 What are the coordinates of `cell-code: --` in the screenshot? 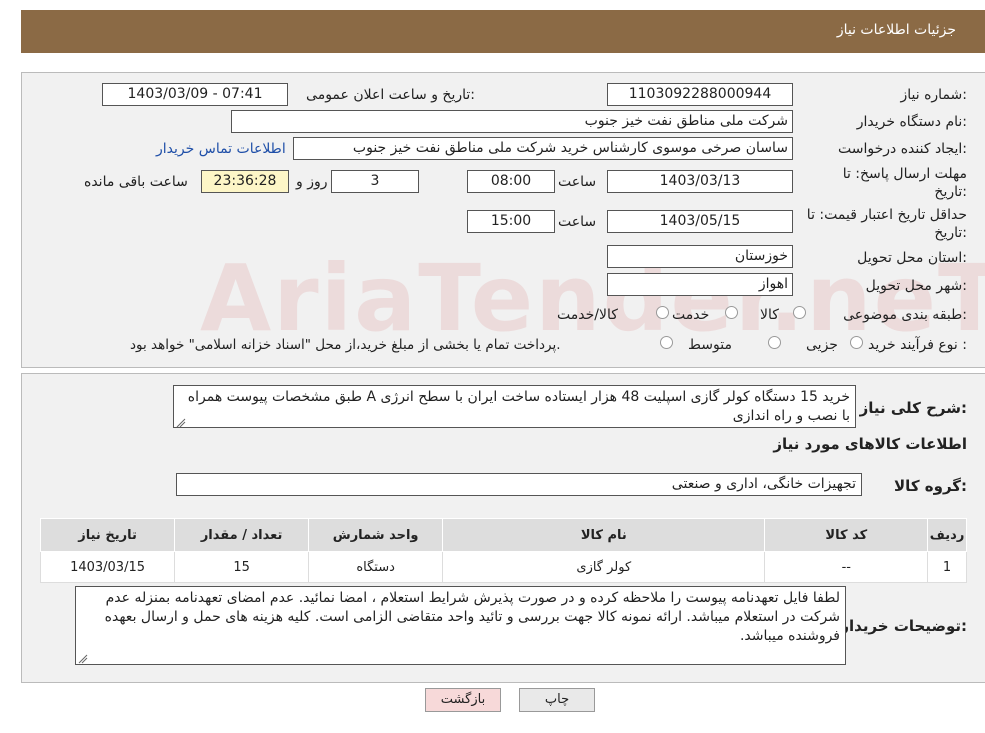 It's located at (846, 567).